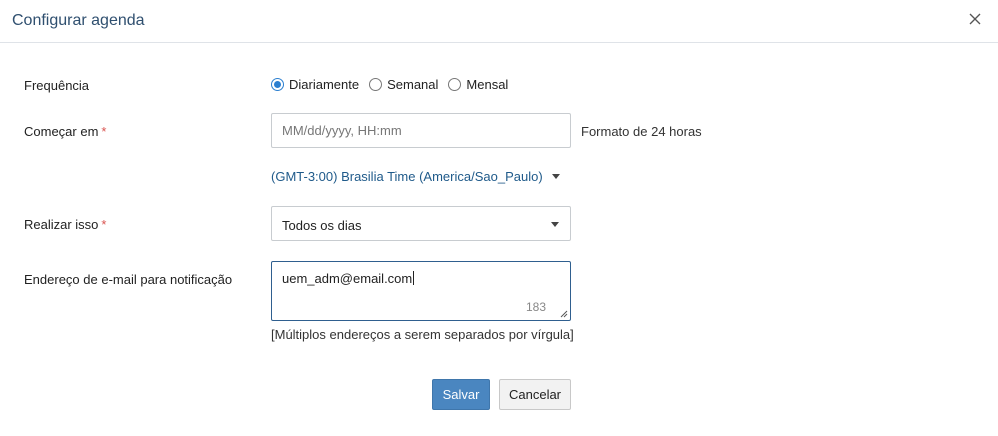  I want to click on start-datetime-input, so click(421, 130).